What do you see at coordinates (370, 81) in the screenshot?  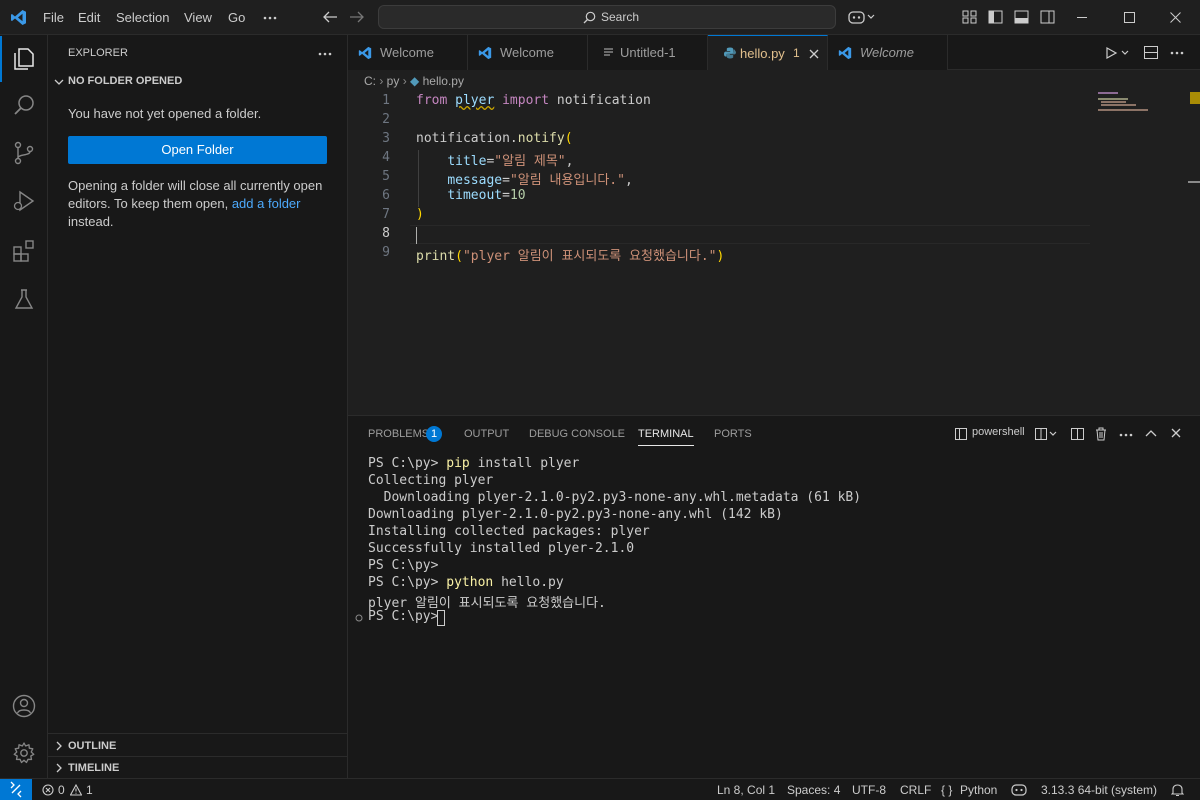 I see `breadcrumb-drive: C:` at bounding box center [370, 81].